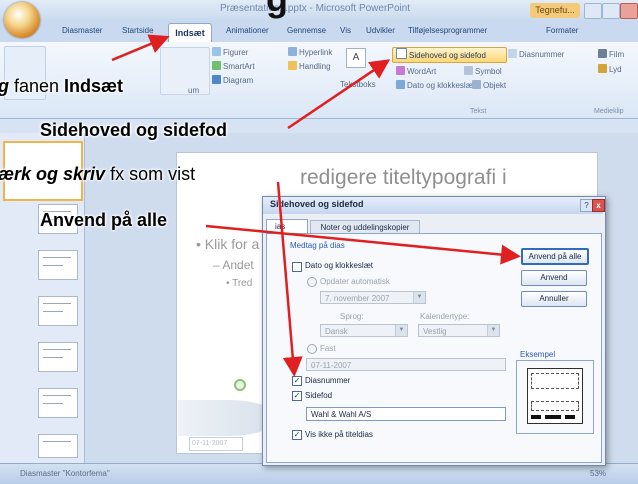  I want to click on apply-button: Anvend, so click(554, 278).